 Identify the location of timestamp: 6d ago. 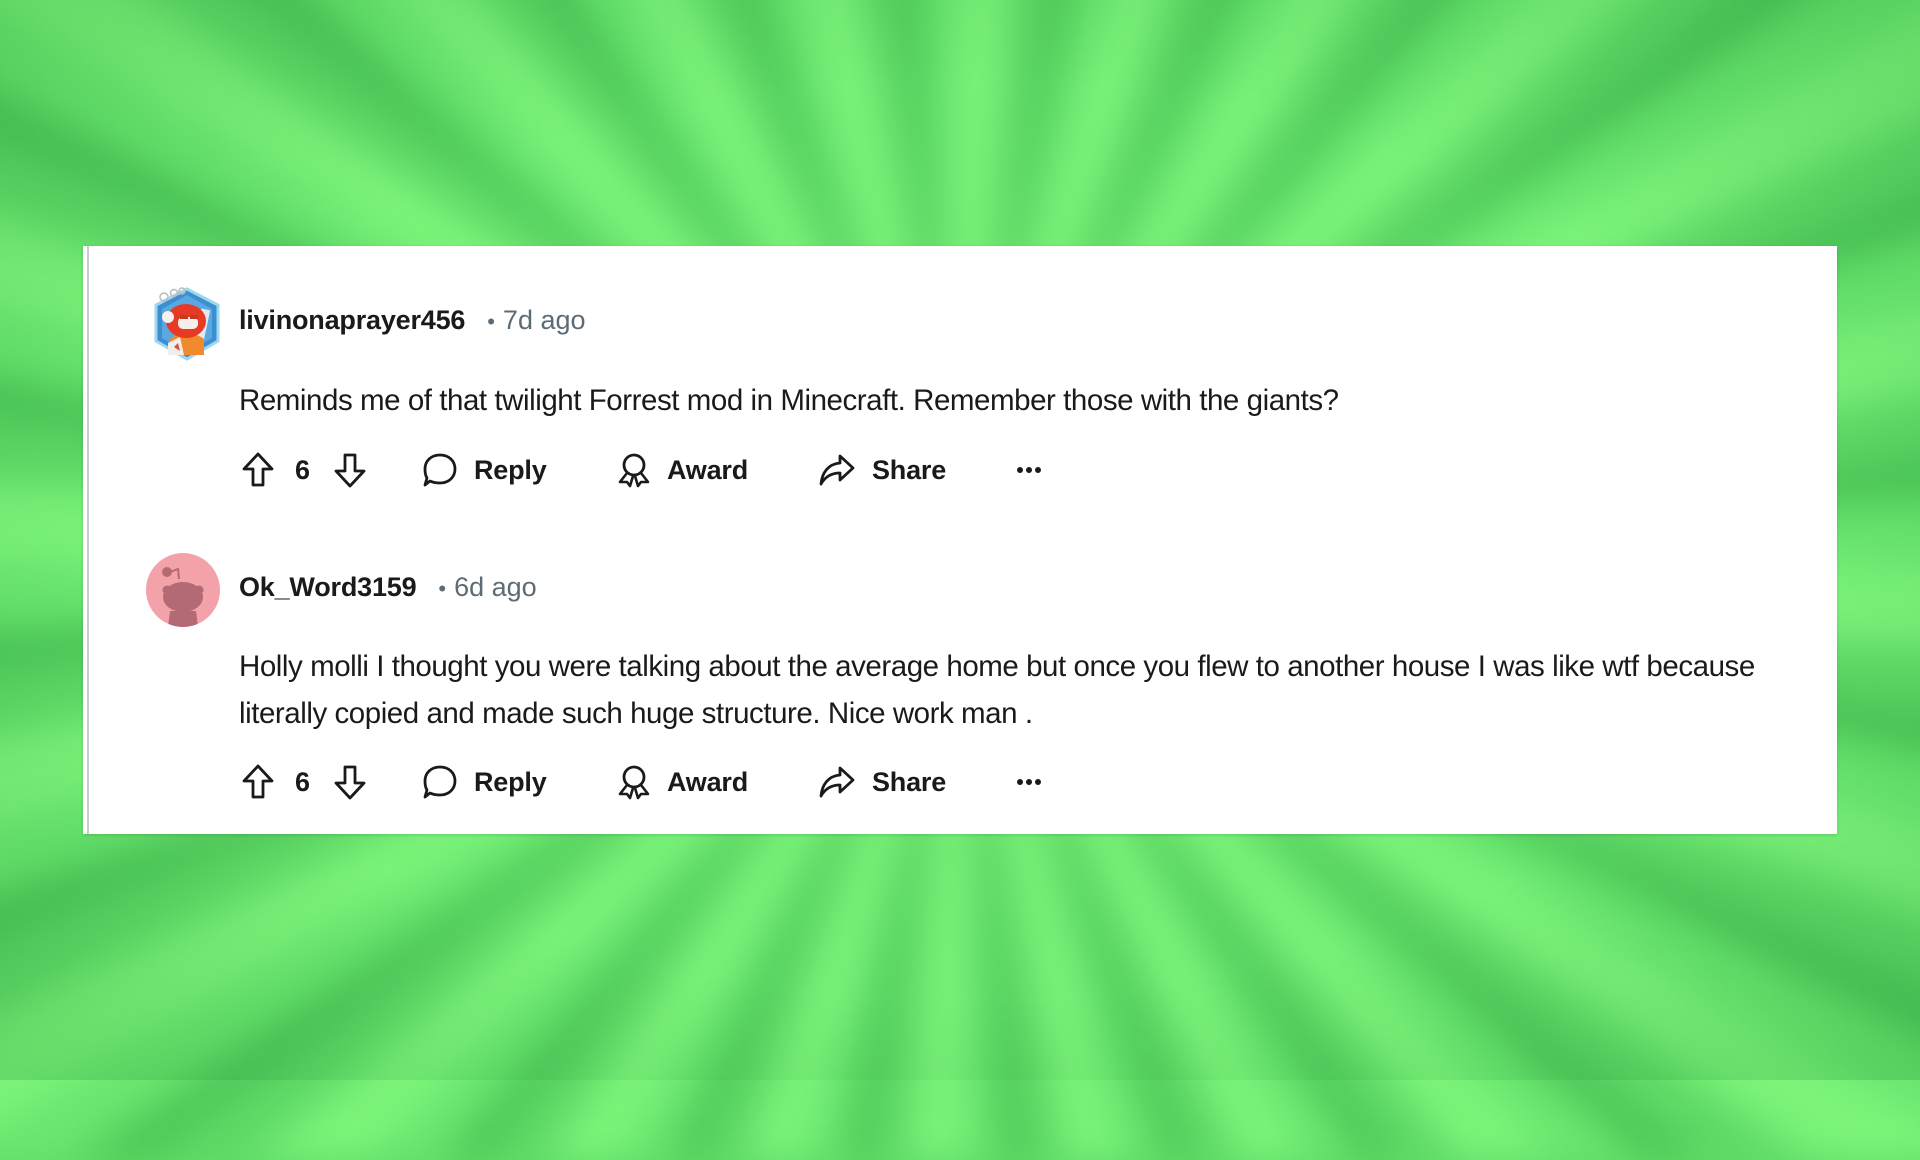
(495, 587).